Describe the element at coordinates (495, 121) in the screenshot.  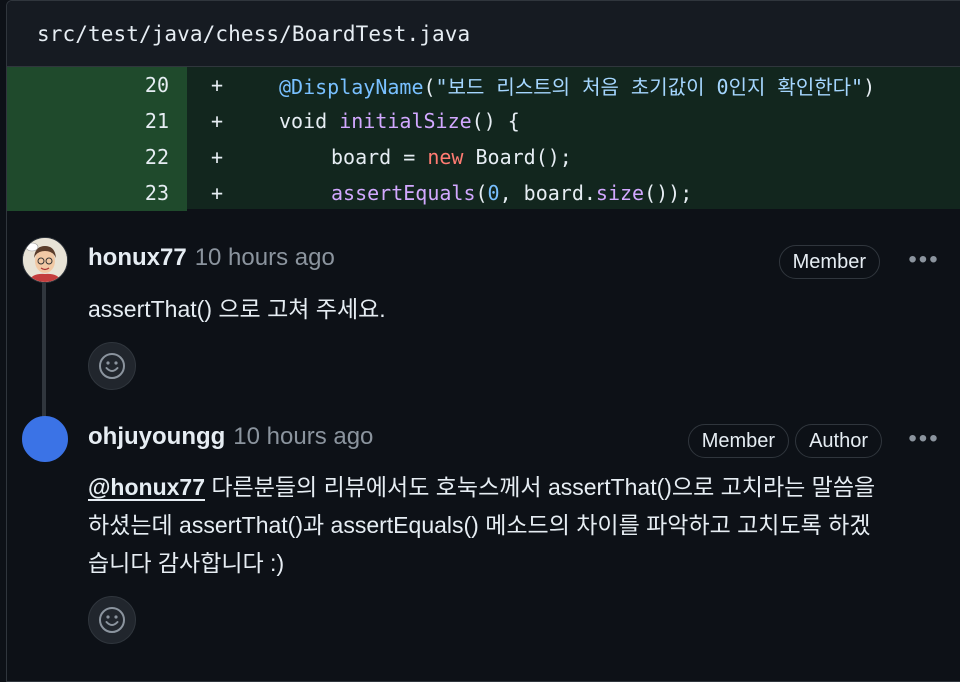
I see `code-token: () {` at that location.